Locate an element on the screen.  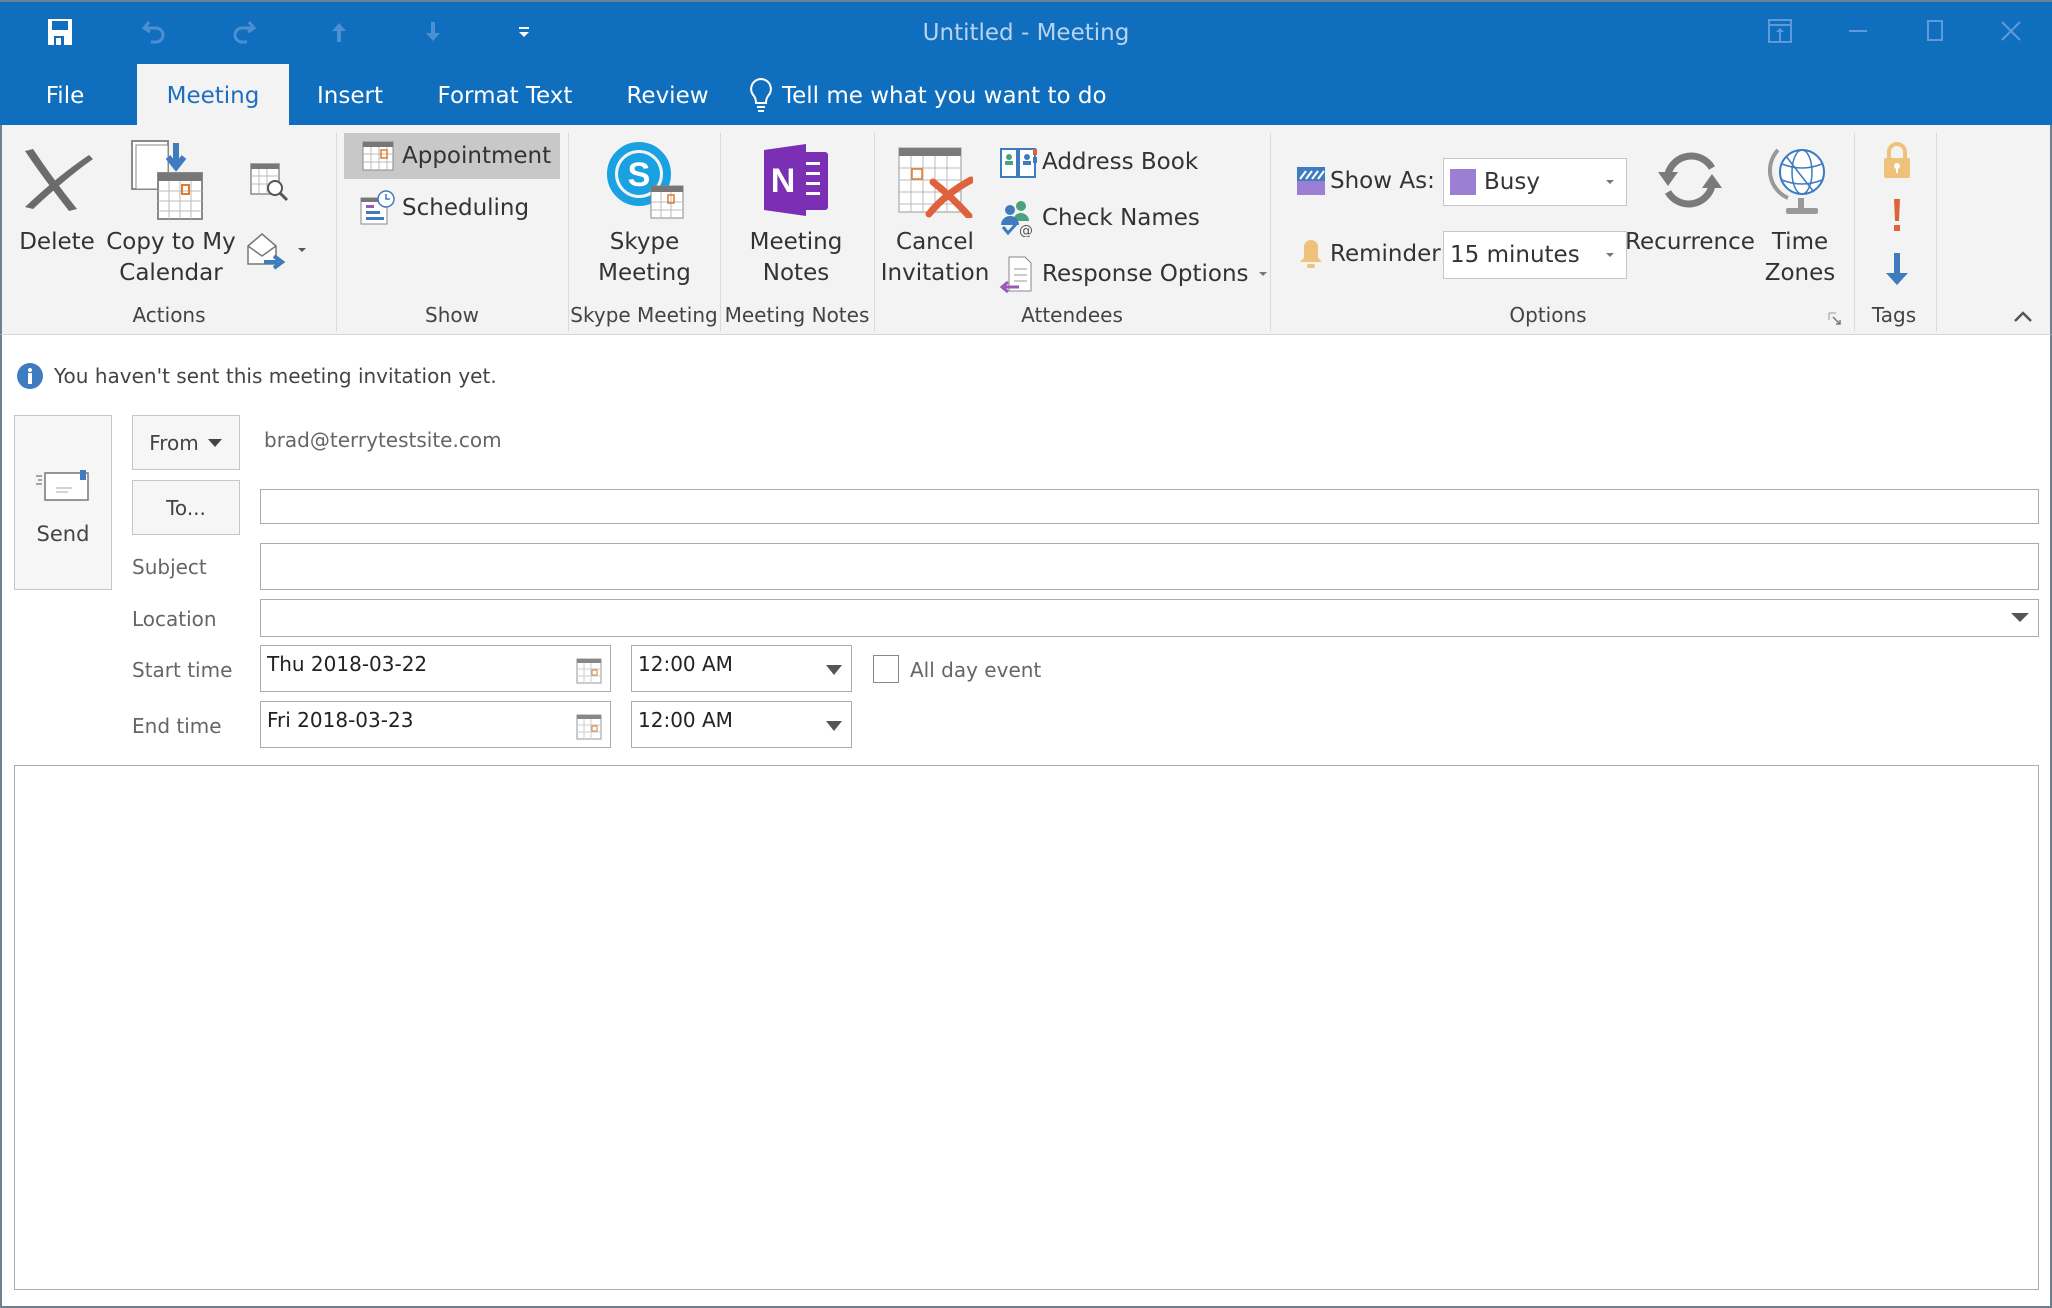
all-day-checkbox is located at coordinates (886, 669).